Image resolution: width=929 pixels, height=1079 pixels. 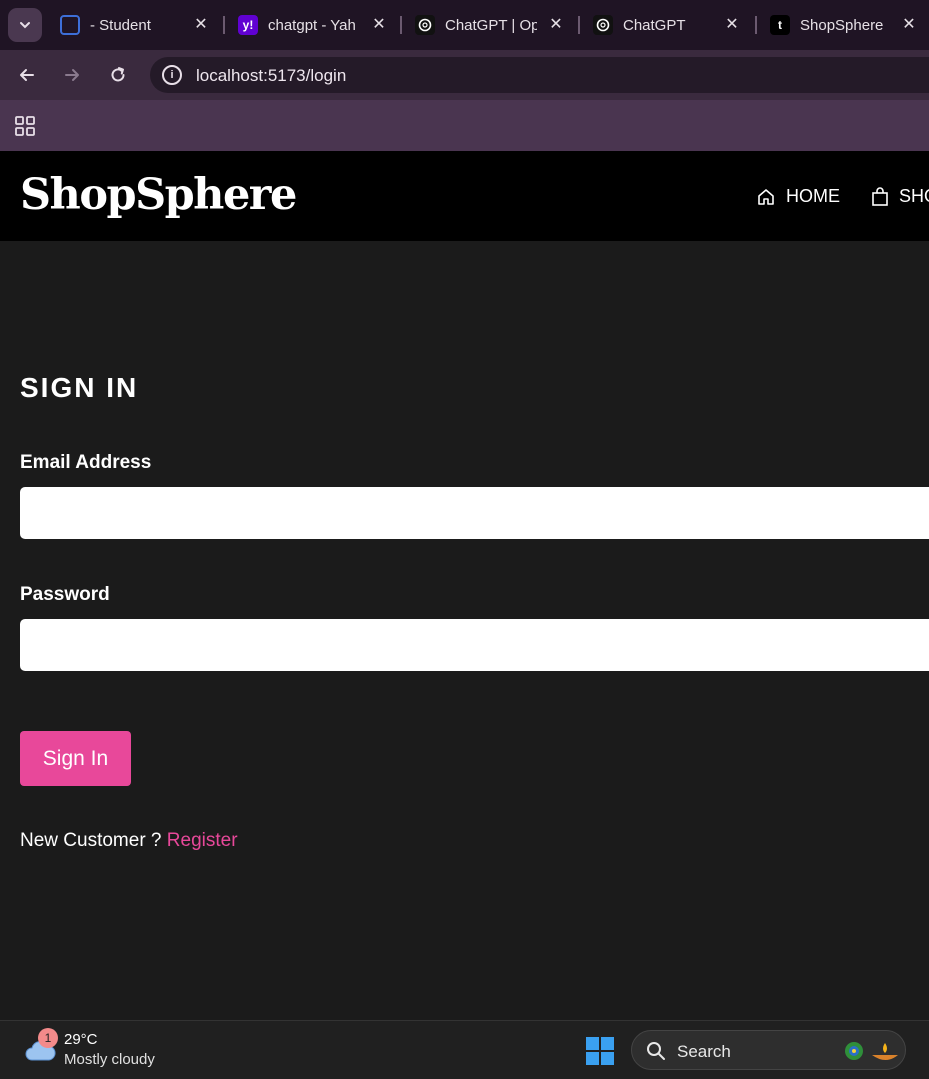 I want to click on chevron-down-icon, so click(x=25, y=25).